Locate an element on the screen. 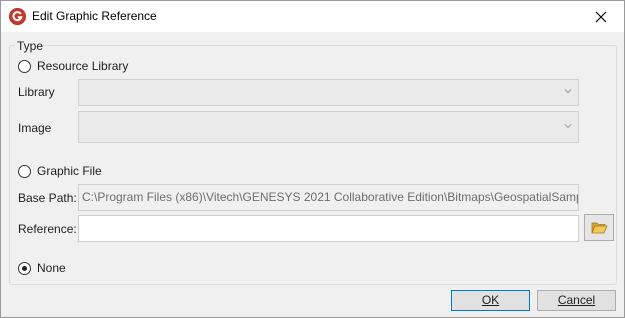  reference-field is located at coordinates (328, 228).